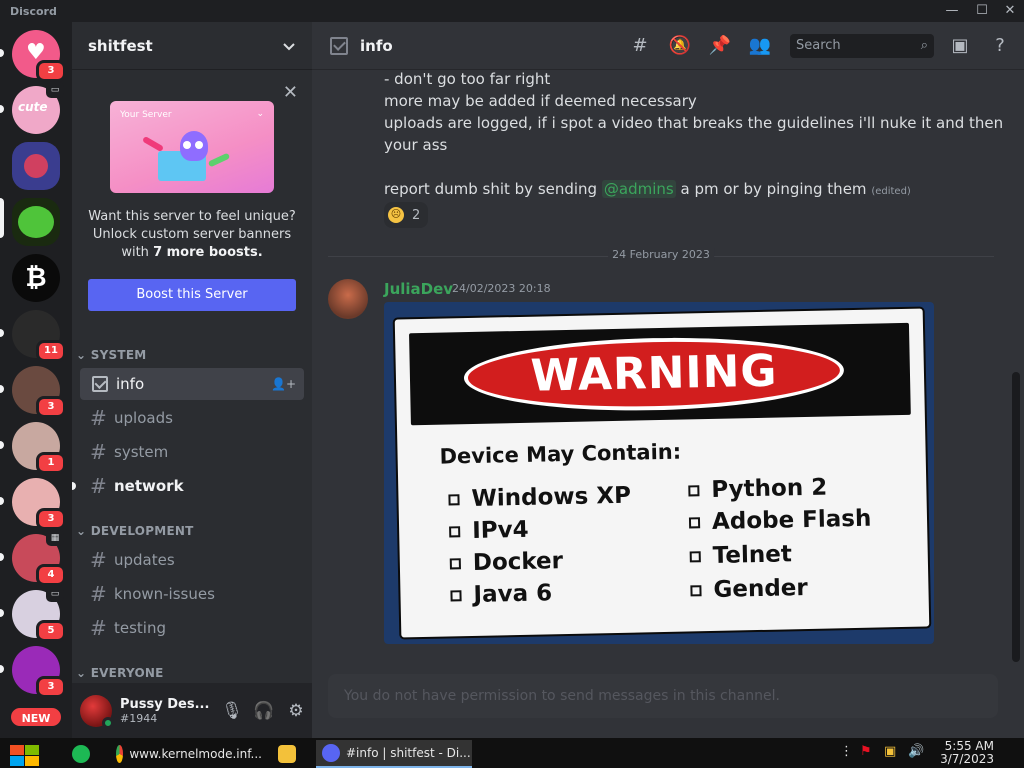  What do you see at coordinates (916, 751) in the screenshot?
I see `volume-icon: 🔊` at bounding box center [916, 751].